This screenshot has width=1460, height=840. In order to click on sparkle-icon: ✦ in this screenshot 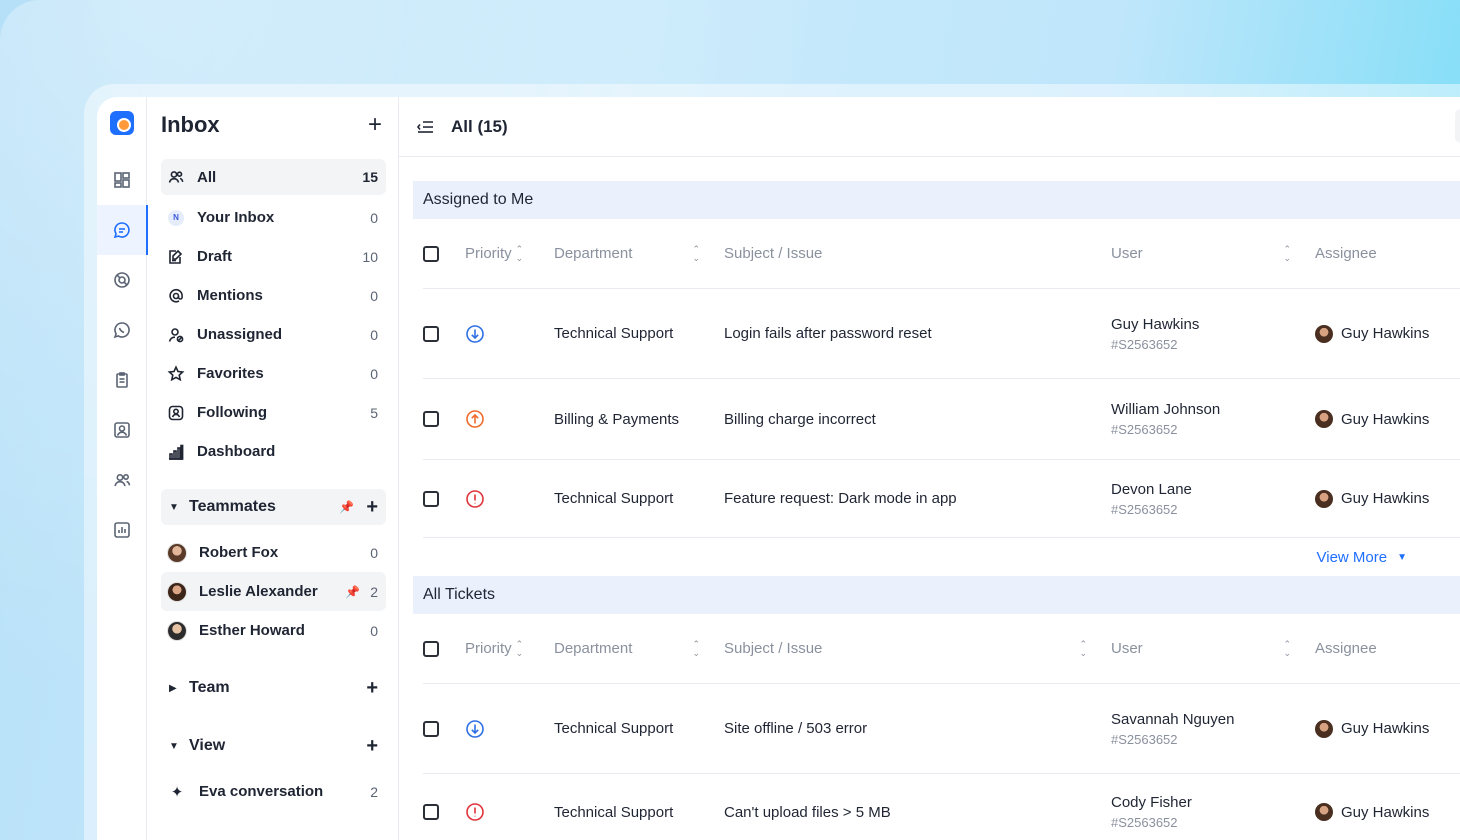, I will do `click(177, 792)`.